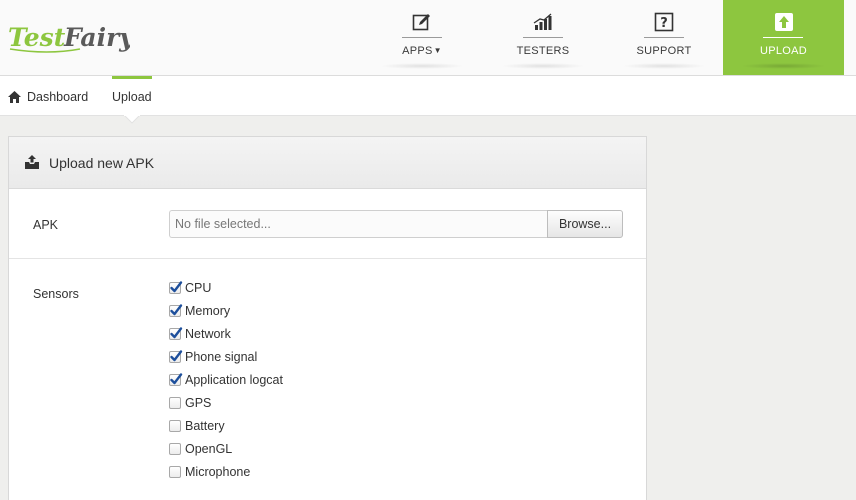  I want to click on home-icon, so click(14, 97).